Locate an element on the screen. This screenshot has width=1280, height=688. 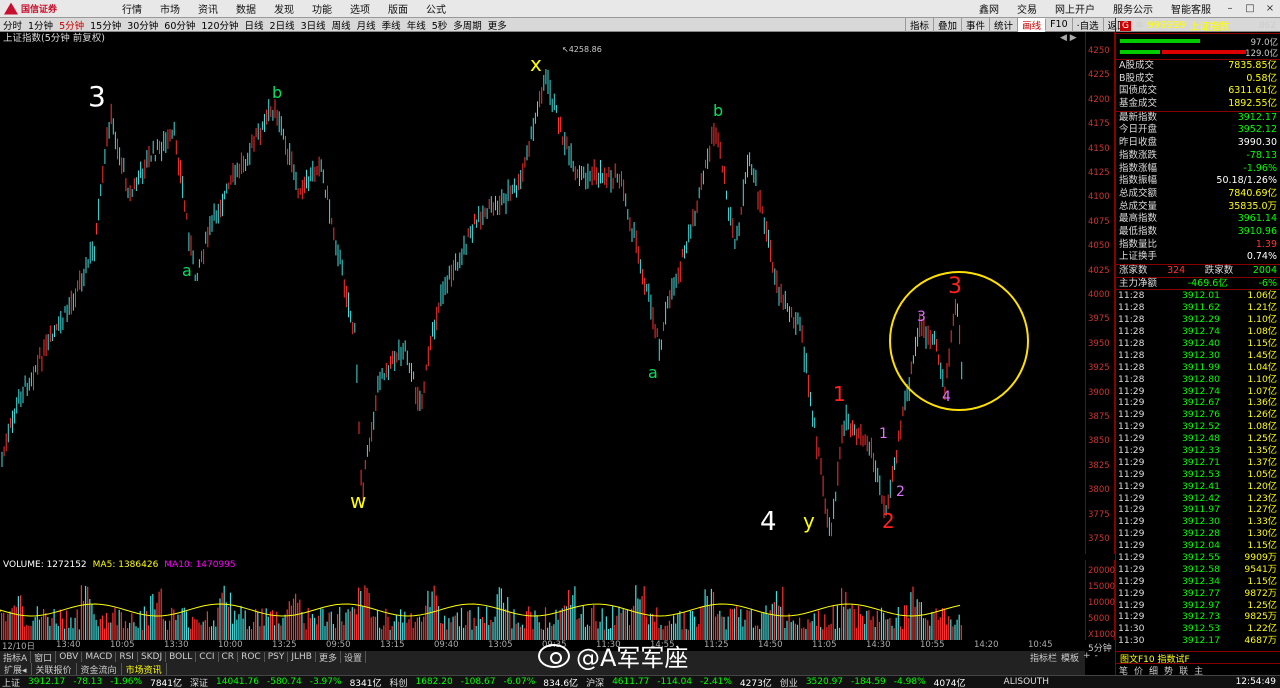
status-name-4: 创业 is located at coordinates (789, 682).